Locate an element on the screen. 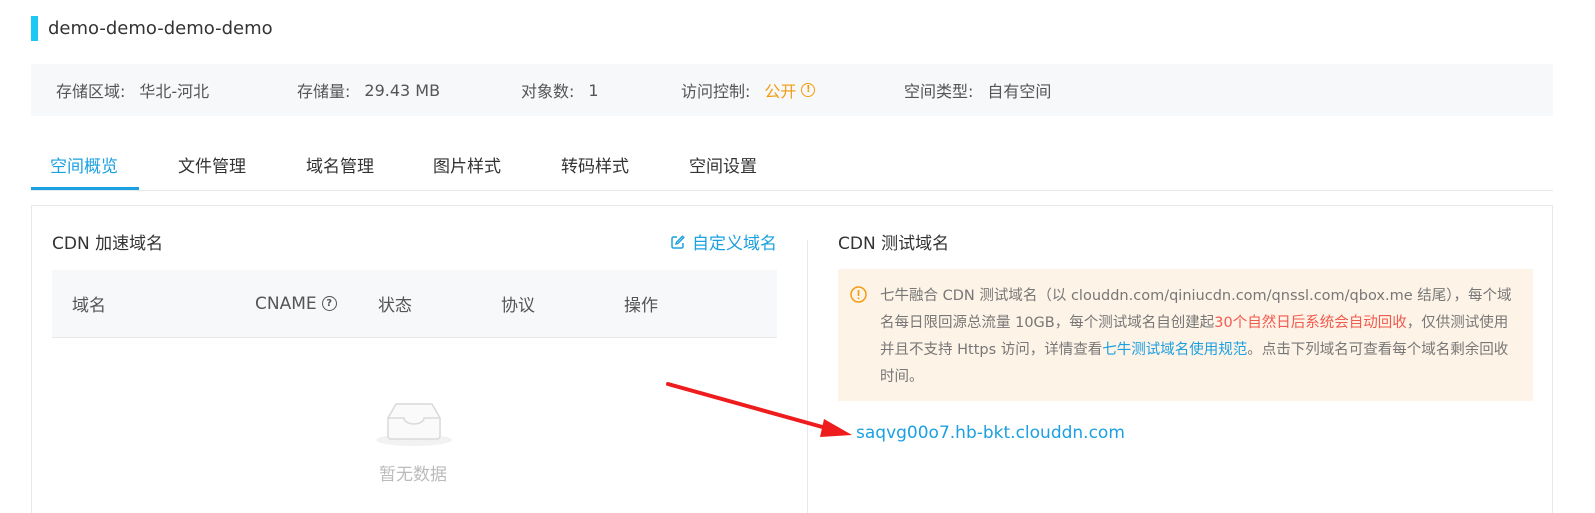  objects-value: 1 is located at coordinates (593, 90).